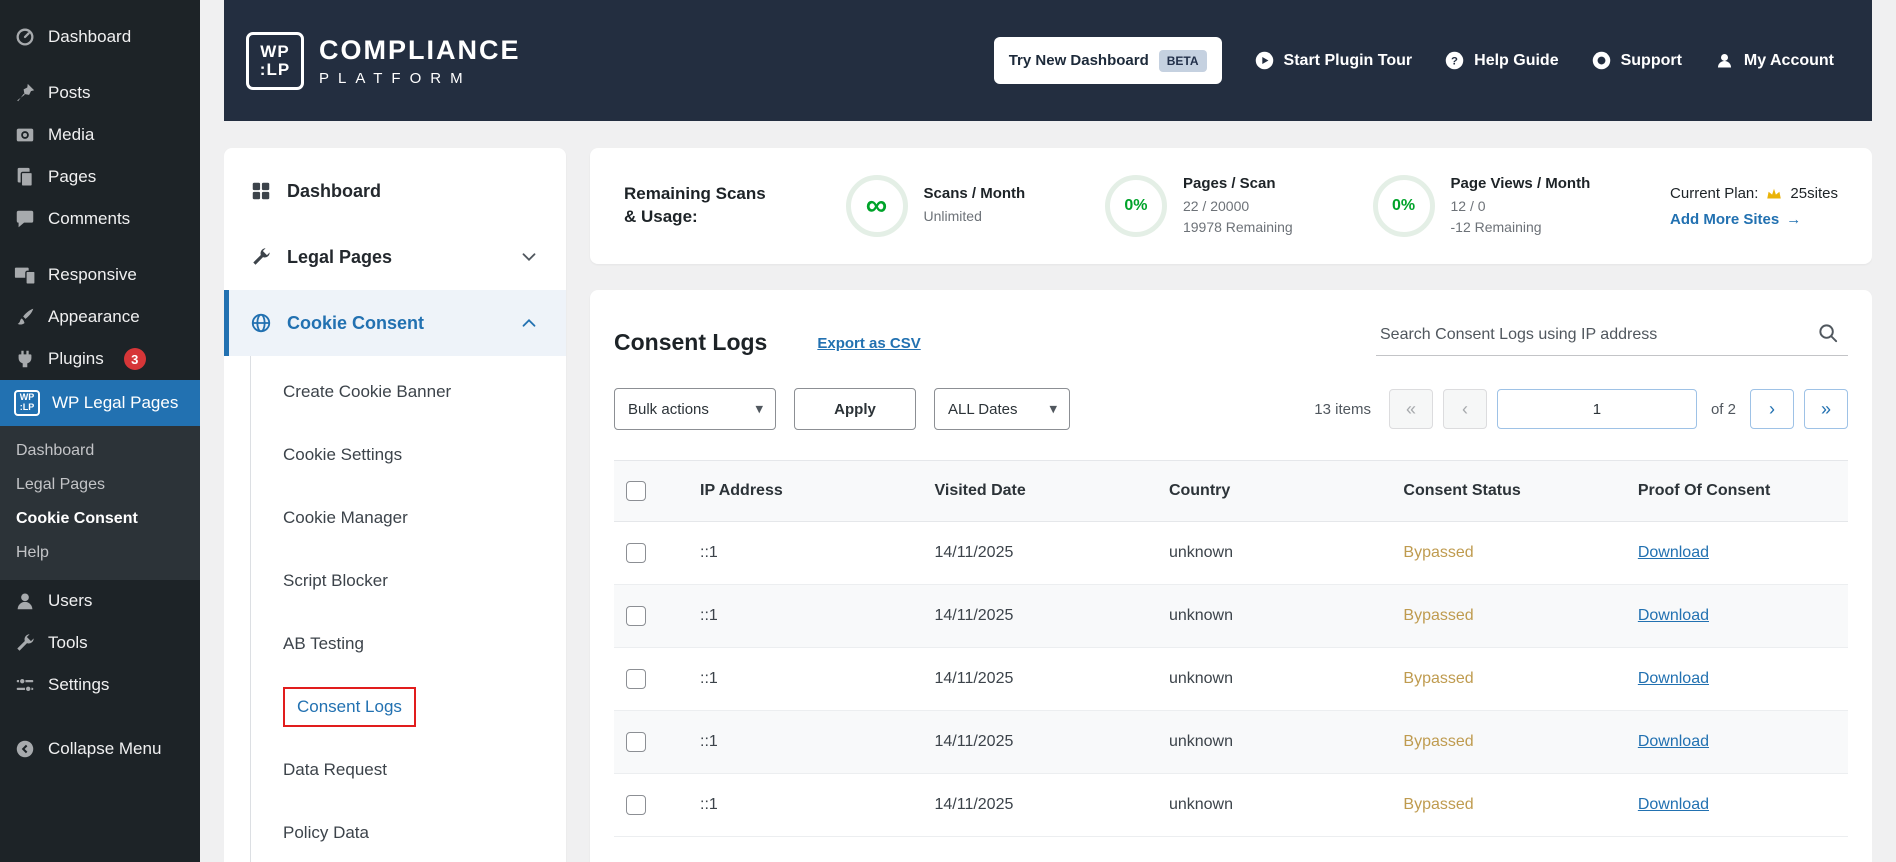  I want to click on search-icon, so click(1828, 333).